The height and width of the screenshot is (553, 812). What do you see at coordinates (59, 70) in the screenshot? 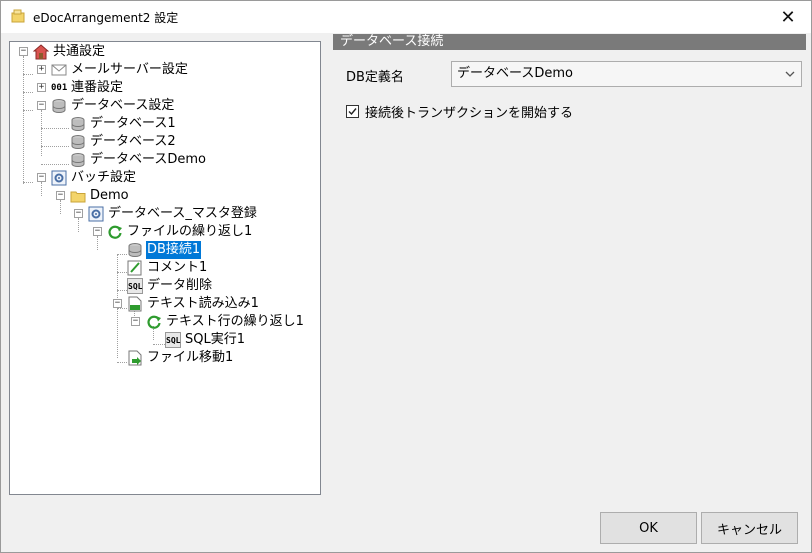
I see `mail-icon` at bounding box center [59, 70].